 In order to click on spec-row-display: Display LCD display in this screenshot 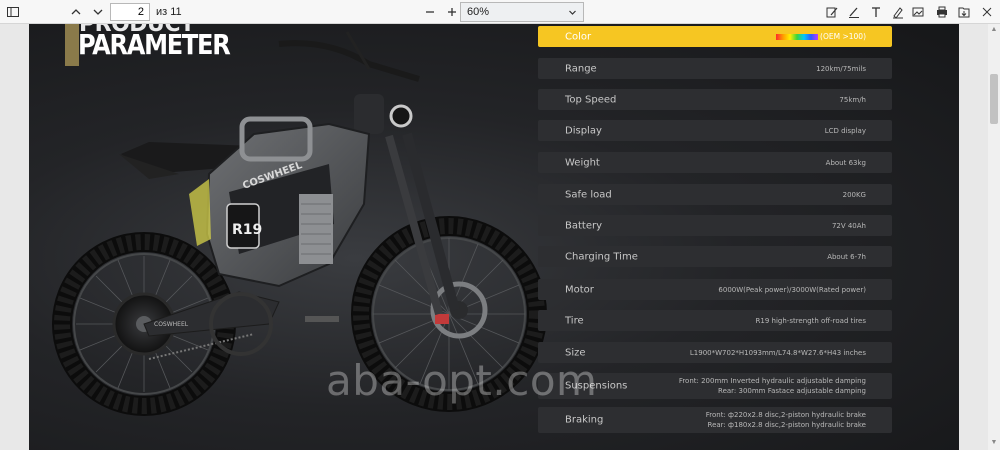, I will do `click(715, 130)`.